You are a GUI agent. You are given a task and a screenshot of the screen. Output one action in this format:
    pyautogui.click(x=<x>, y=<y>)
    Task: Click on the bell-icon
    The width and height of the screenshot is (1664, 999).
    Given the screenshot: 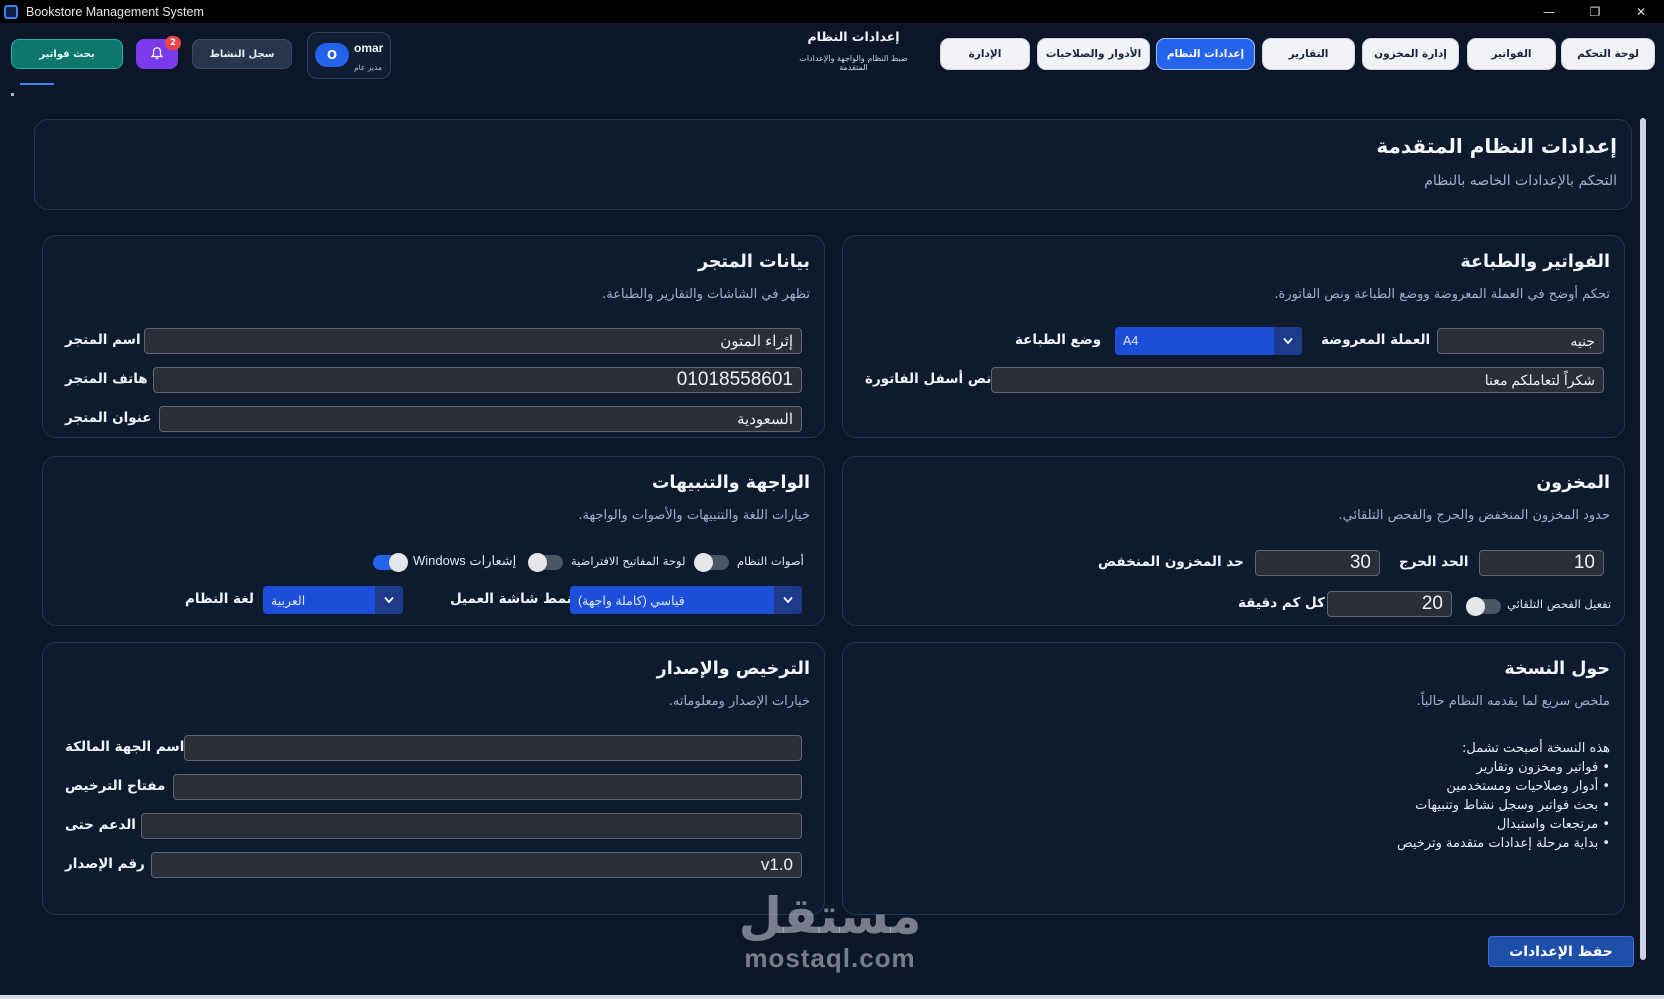 What is the action you would take?
    pyautogui.click(x=157, y=54)
    